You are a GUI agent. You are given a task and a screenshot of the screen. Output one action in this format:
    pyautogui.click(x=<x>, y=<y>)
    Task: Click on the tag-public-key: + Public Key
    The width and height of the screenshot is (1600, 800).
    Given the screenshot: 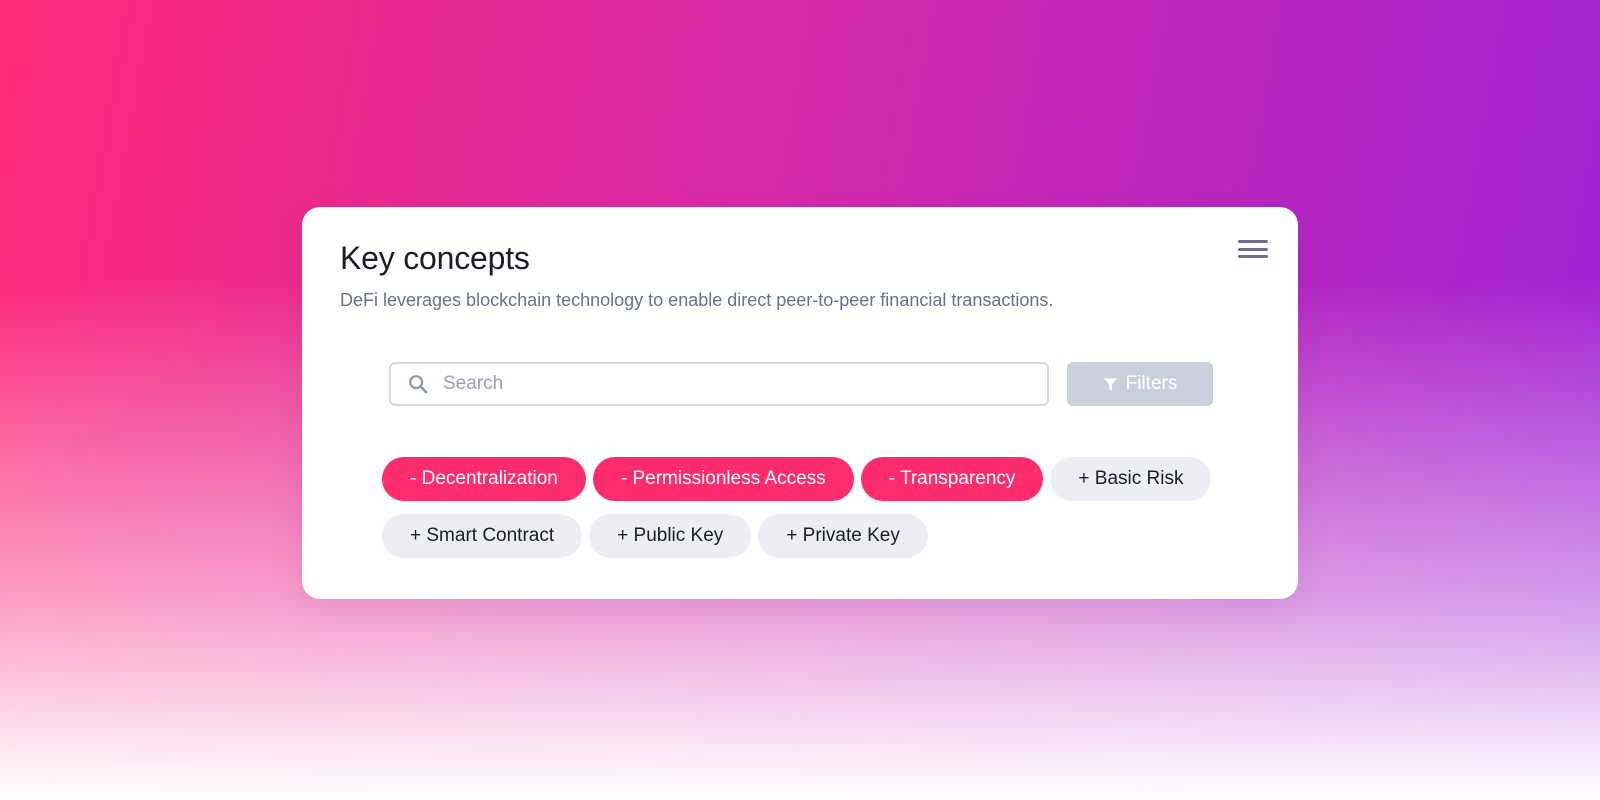 What is the action you would take?
    pyautogui.click(x=670, y=536)
    